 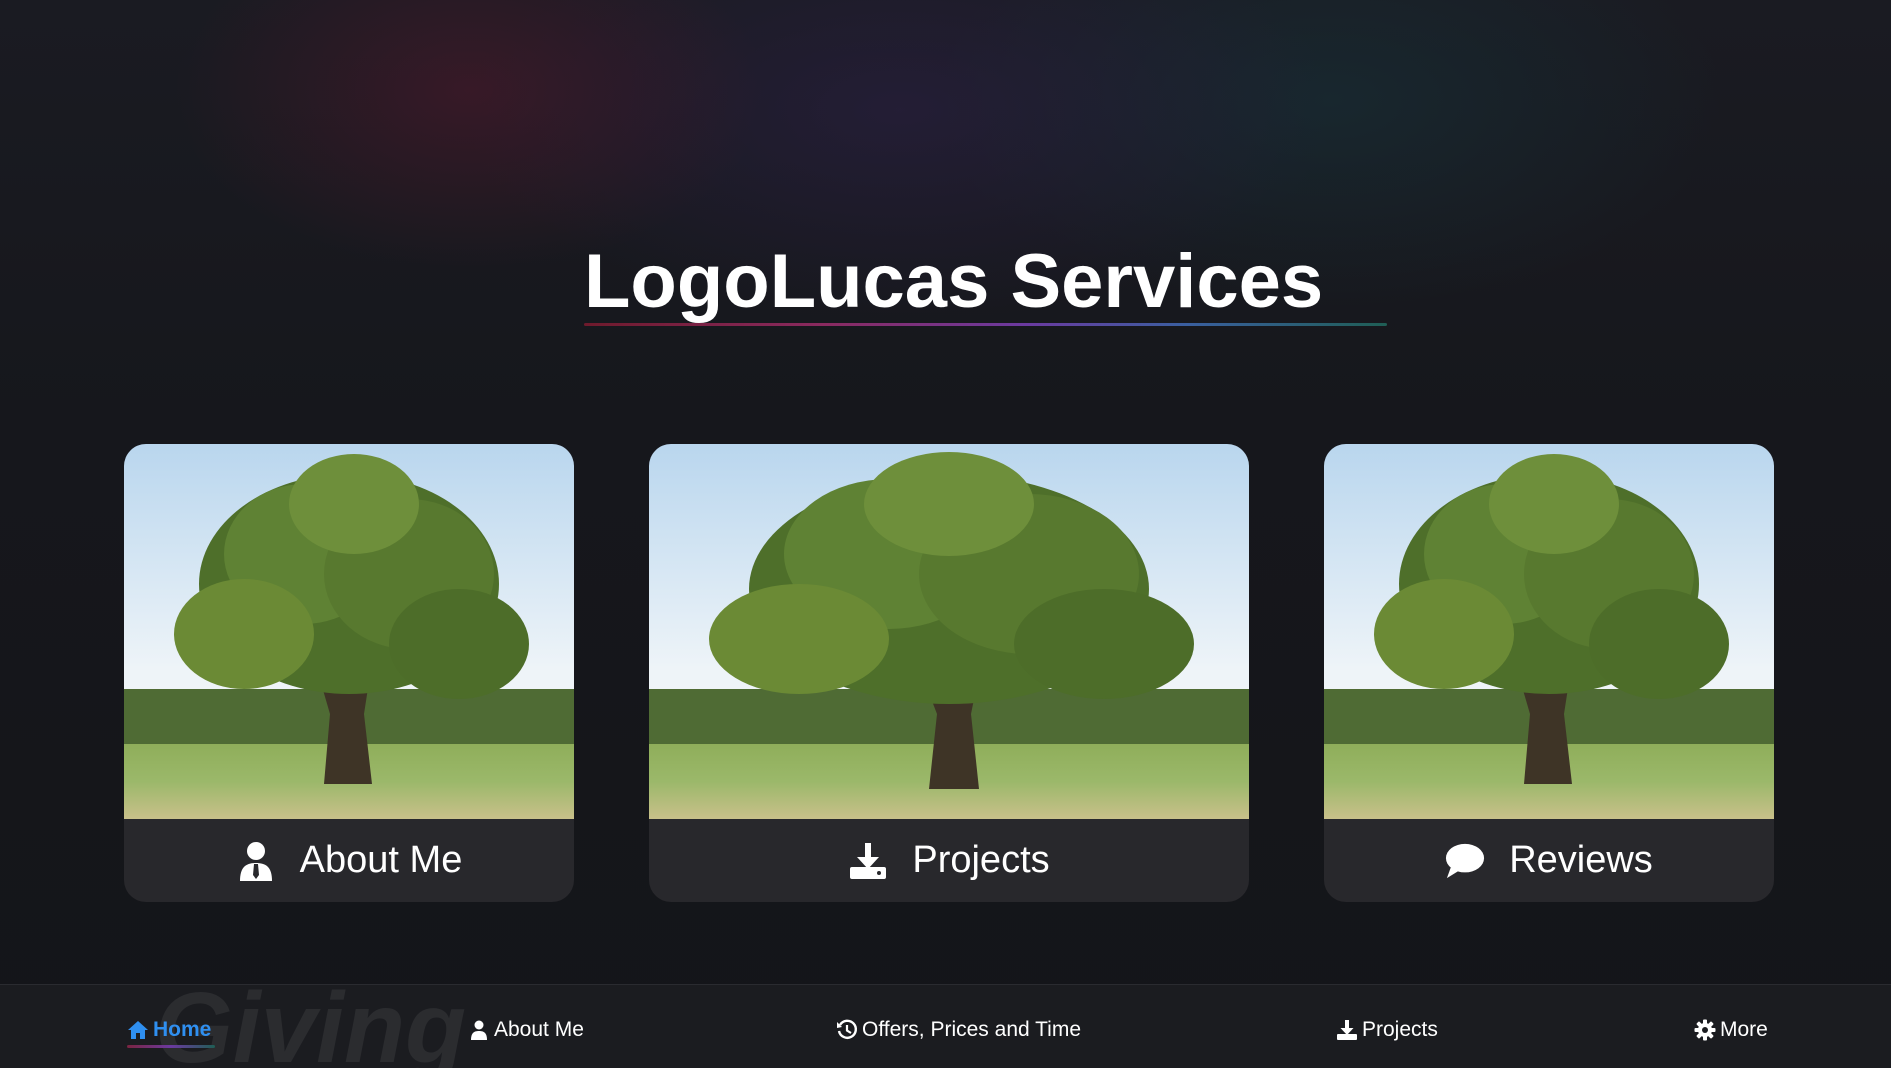 What do you see at coordinates (868, 861) in the screenshot?
I see `download-tray-icon` at bounding box center [868, 861].